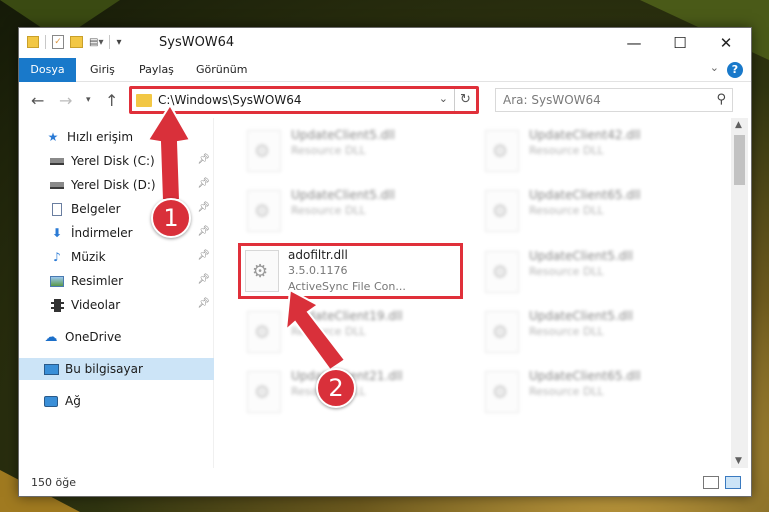  What do you see at coordinates (171, 218) in the screenshot?
I see `annotation-badge-1: 1` at bounding box center [171, 218].